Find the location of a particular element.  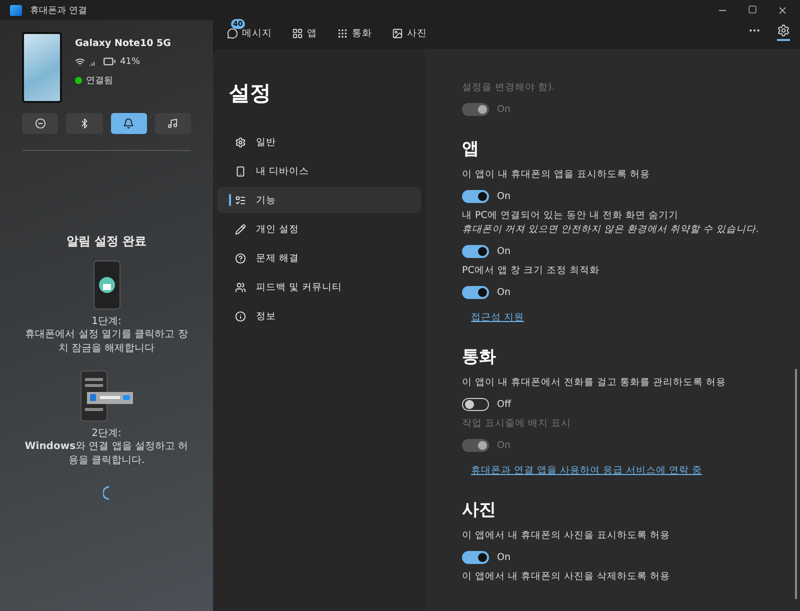

bluetooth-icon is located at coordinates (84, 123).